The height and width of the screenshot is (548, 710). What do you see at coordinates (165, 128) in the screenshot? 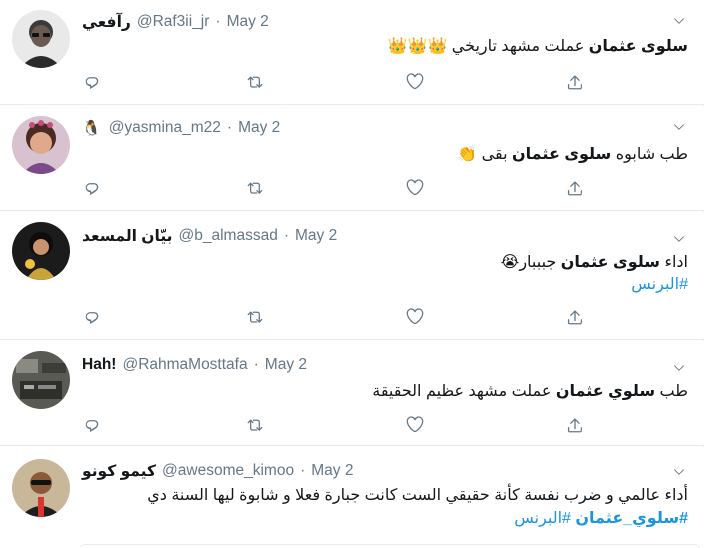
I see `handle: @yasmina_m22` at bounding box center [165, 128].